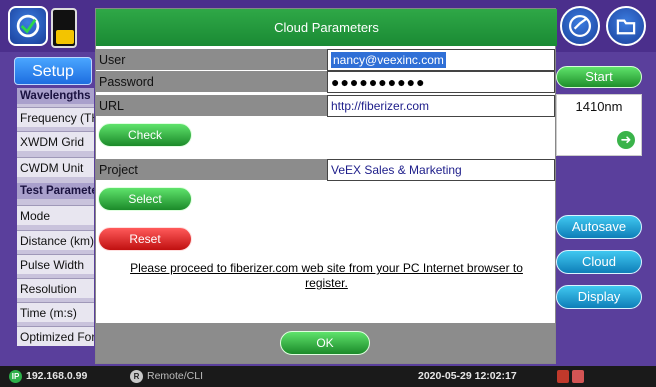  I want to click on wavelength-value: 1410nm, so click(599, 106).